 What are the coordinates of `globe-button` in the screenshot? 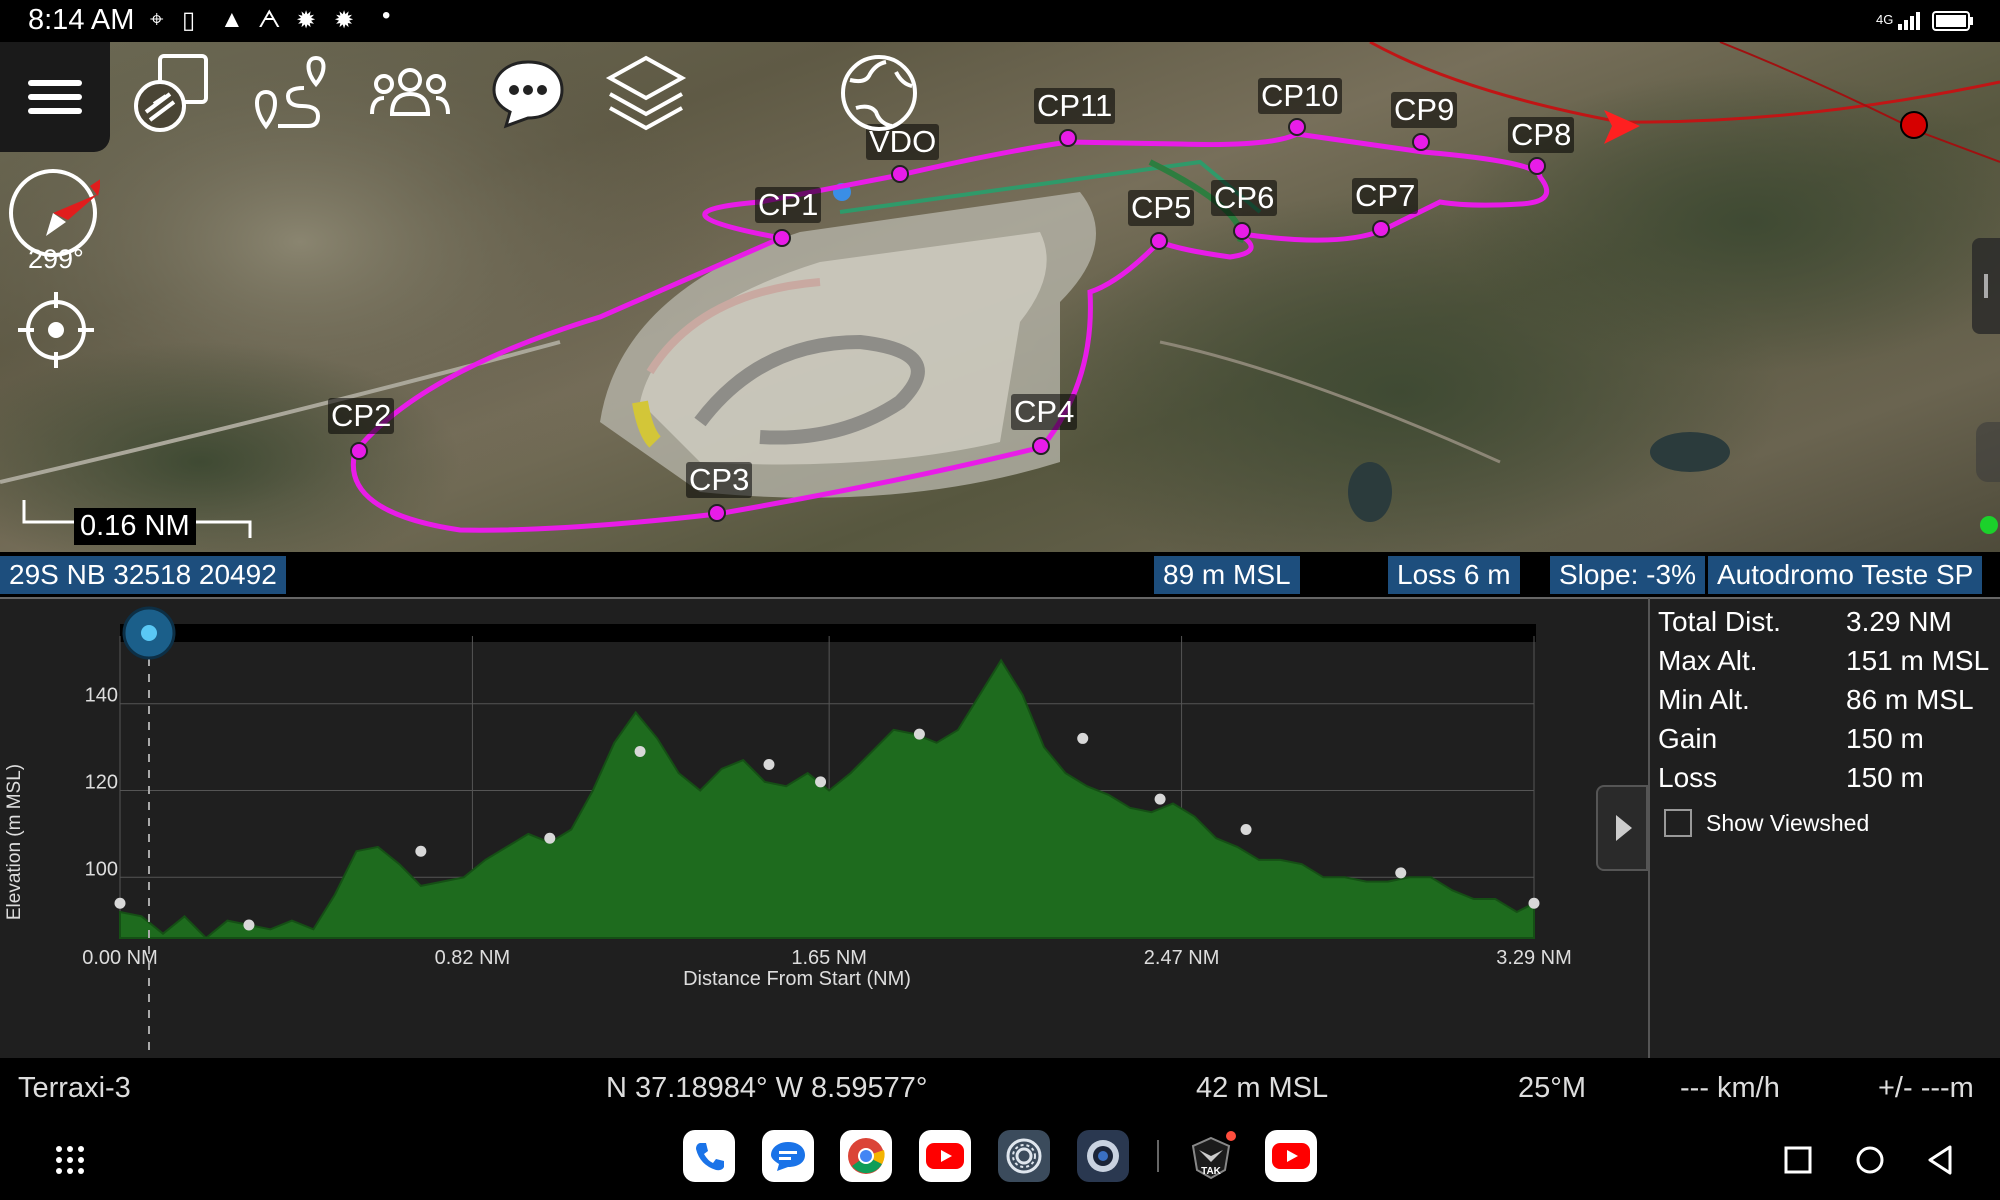 It's located at (879, 93).